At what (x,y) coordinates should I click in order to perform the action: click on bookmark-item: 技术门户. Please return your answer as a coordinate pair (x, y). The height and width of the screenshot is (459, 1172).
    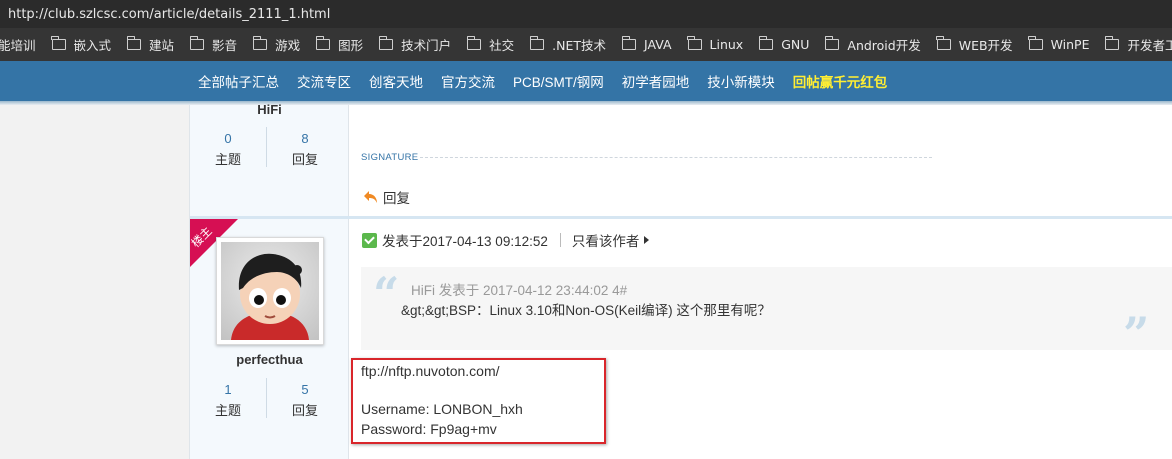
    Looking at the image, I should click on (415, 44).